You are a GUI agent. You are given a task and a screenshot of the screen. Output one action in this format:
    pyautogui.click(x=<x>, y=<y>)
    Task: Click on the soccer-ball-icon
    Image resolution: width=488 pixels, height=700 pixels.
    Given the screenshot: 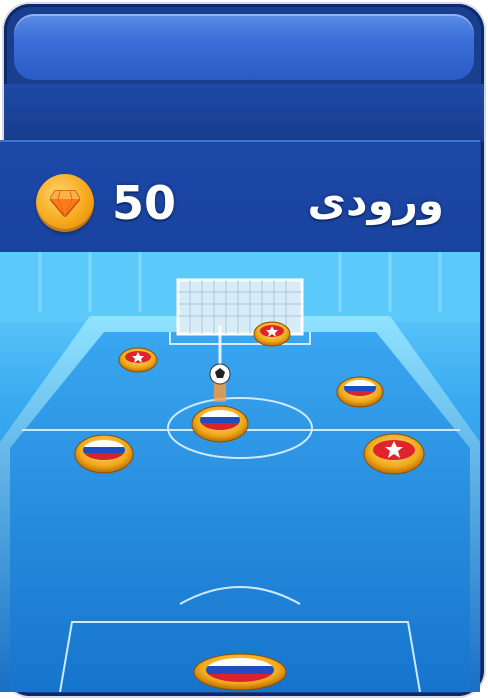 What is the action you would take?
    pyautogui.click(x=220, y=374)
    